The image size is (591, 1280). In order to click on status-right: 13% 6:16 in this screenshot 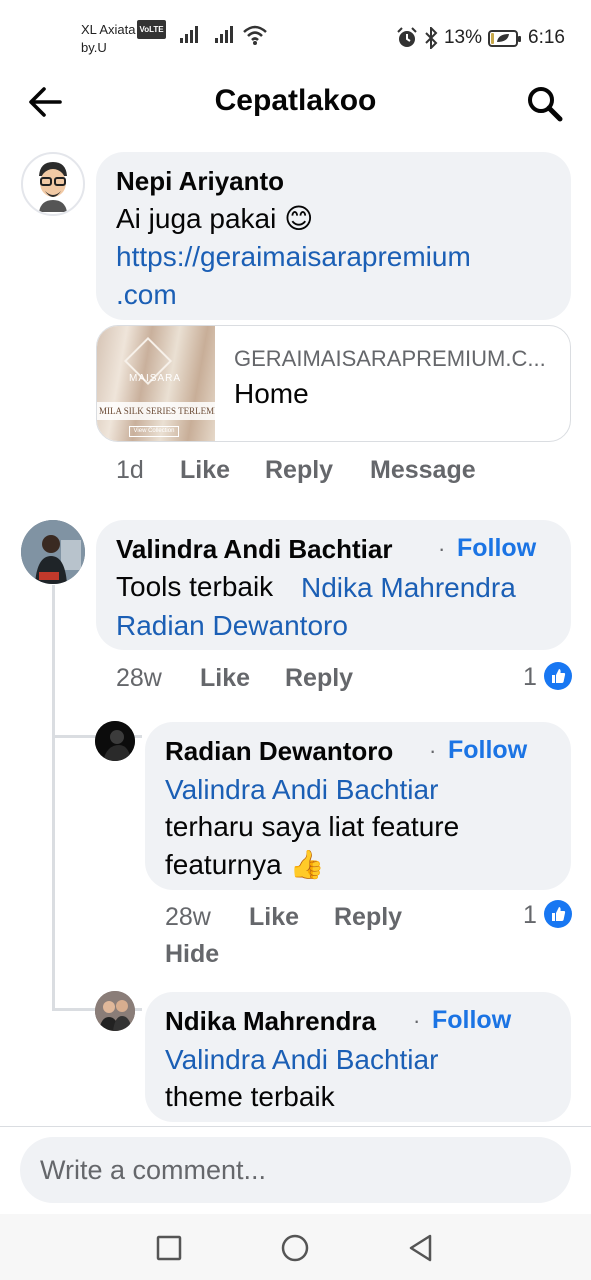, I will do `click(480, 38)`.